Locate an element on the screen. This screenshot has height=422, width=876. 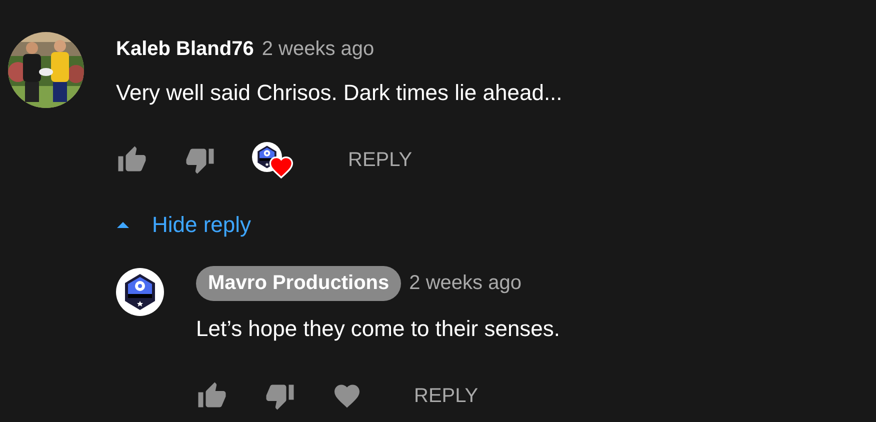
author-name: Mavro Productions is located at coordinates (299, 283).